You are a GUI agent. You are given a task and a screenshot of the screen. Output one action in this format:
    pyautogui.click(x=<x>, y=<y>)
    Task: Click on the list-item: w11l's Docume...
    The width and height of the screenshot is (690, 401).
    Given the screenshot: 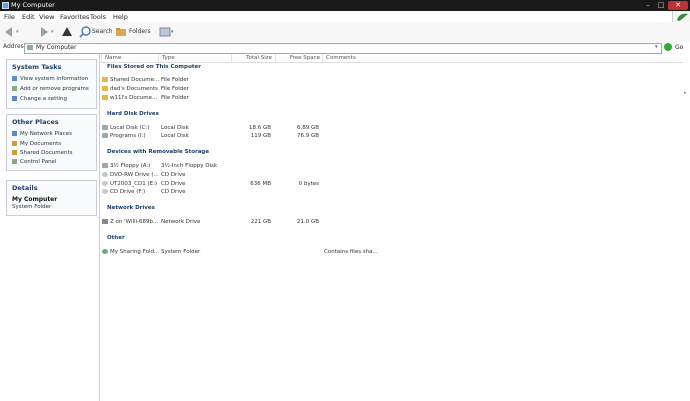 What is the action you would take?
    pyautogui.click(x=129, y=98)
    